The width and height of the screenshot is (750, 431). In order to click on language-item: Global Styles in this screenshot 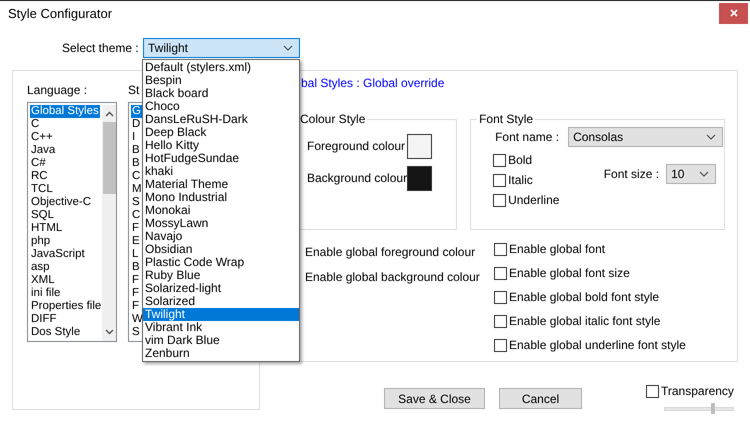, I will do `click(65, 111)`.